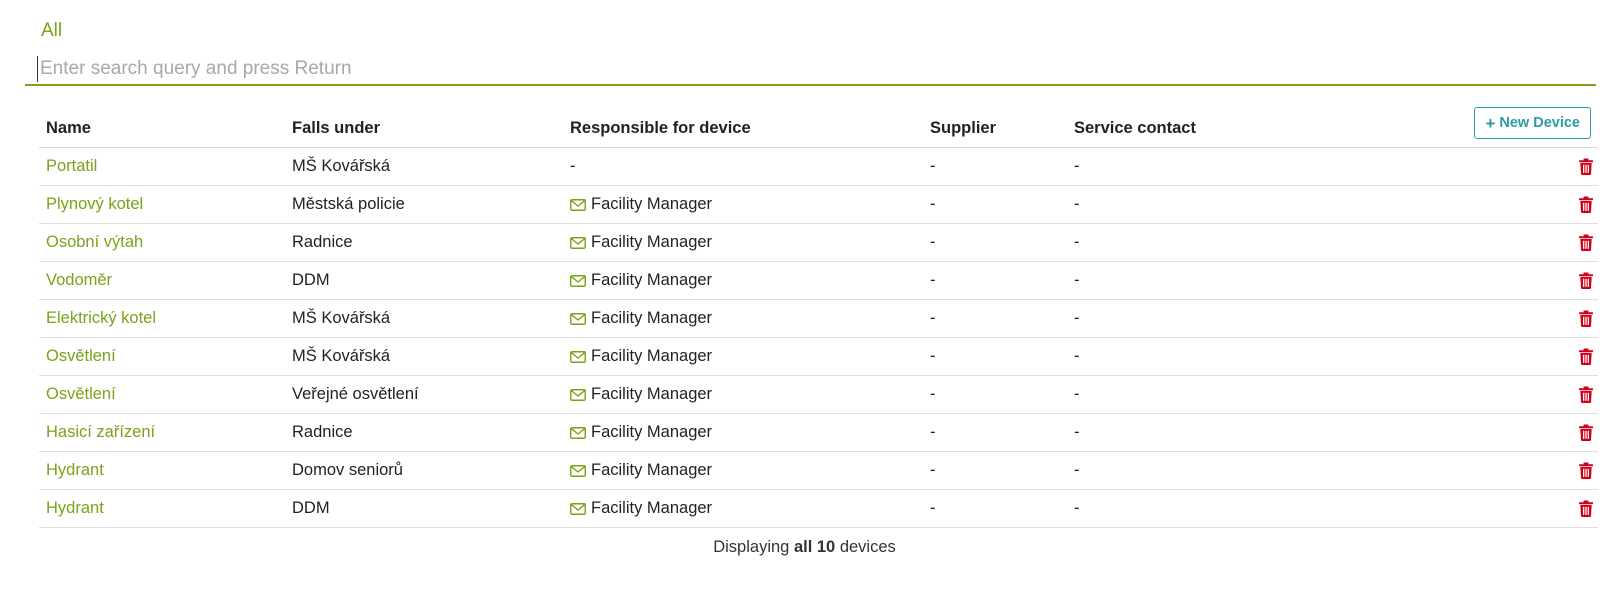 The width and height of the screenshot is (1609, 594). Describe the element at coordinates (818, 471) in the screenshot. I see `table-row: Hydrant Domov seniorů - - Facility Manager` at that location.